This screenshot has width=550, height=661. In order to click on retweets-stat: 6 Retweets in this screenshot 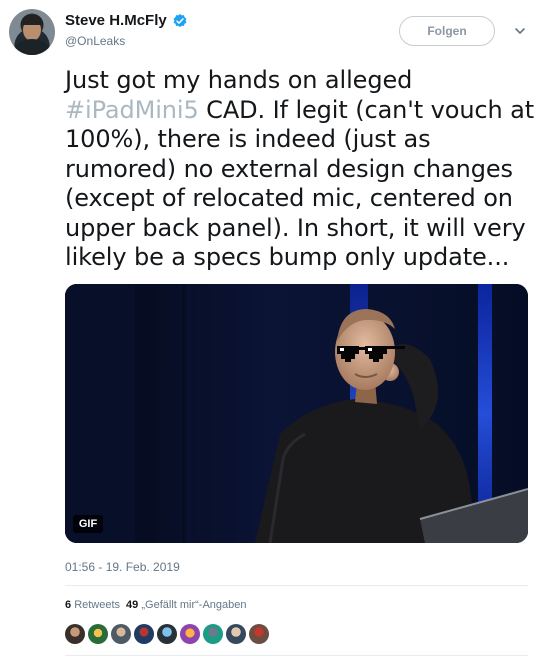, I will do `click(92, 605)`.